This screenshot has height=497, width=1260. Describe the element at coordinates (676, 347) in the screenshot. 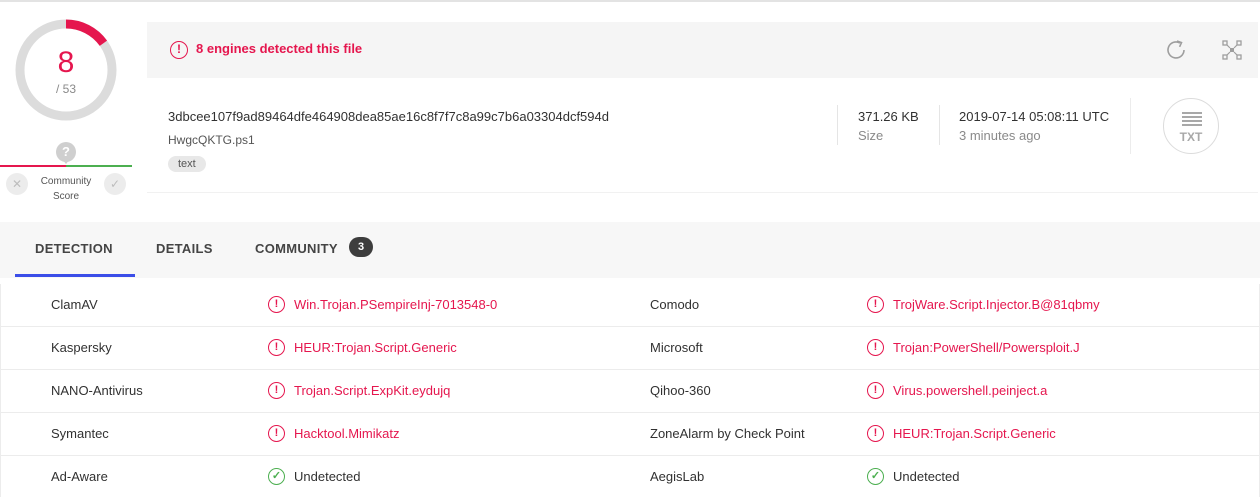

I see `engine-name: Microsoft` at that location.